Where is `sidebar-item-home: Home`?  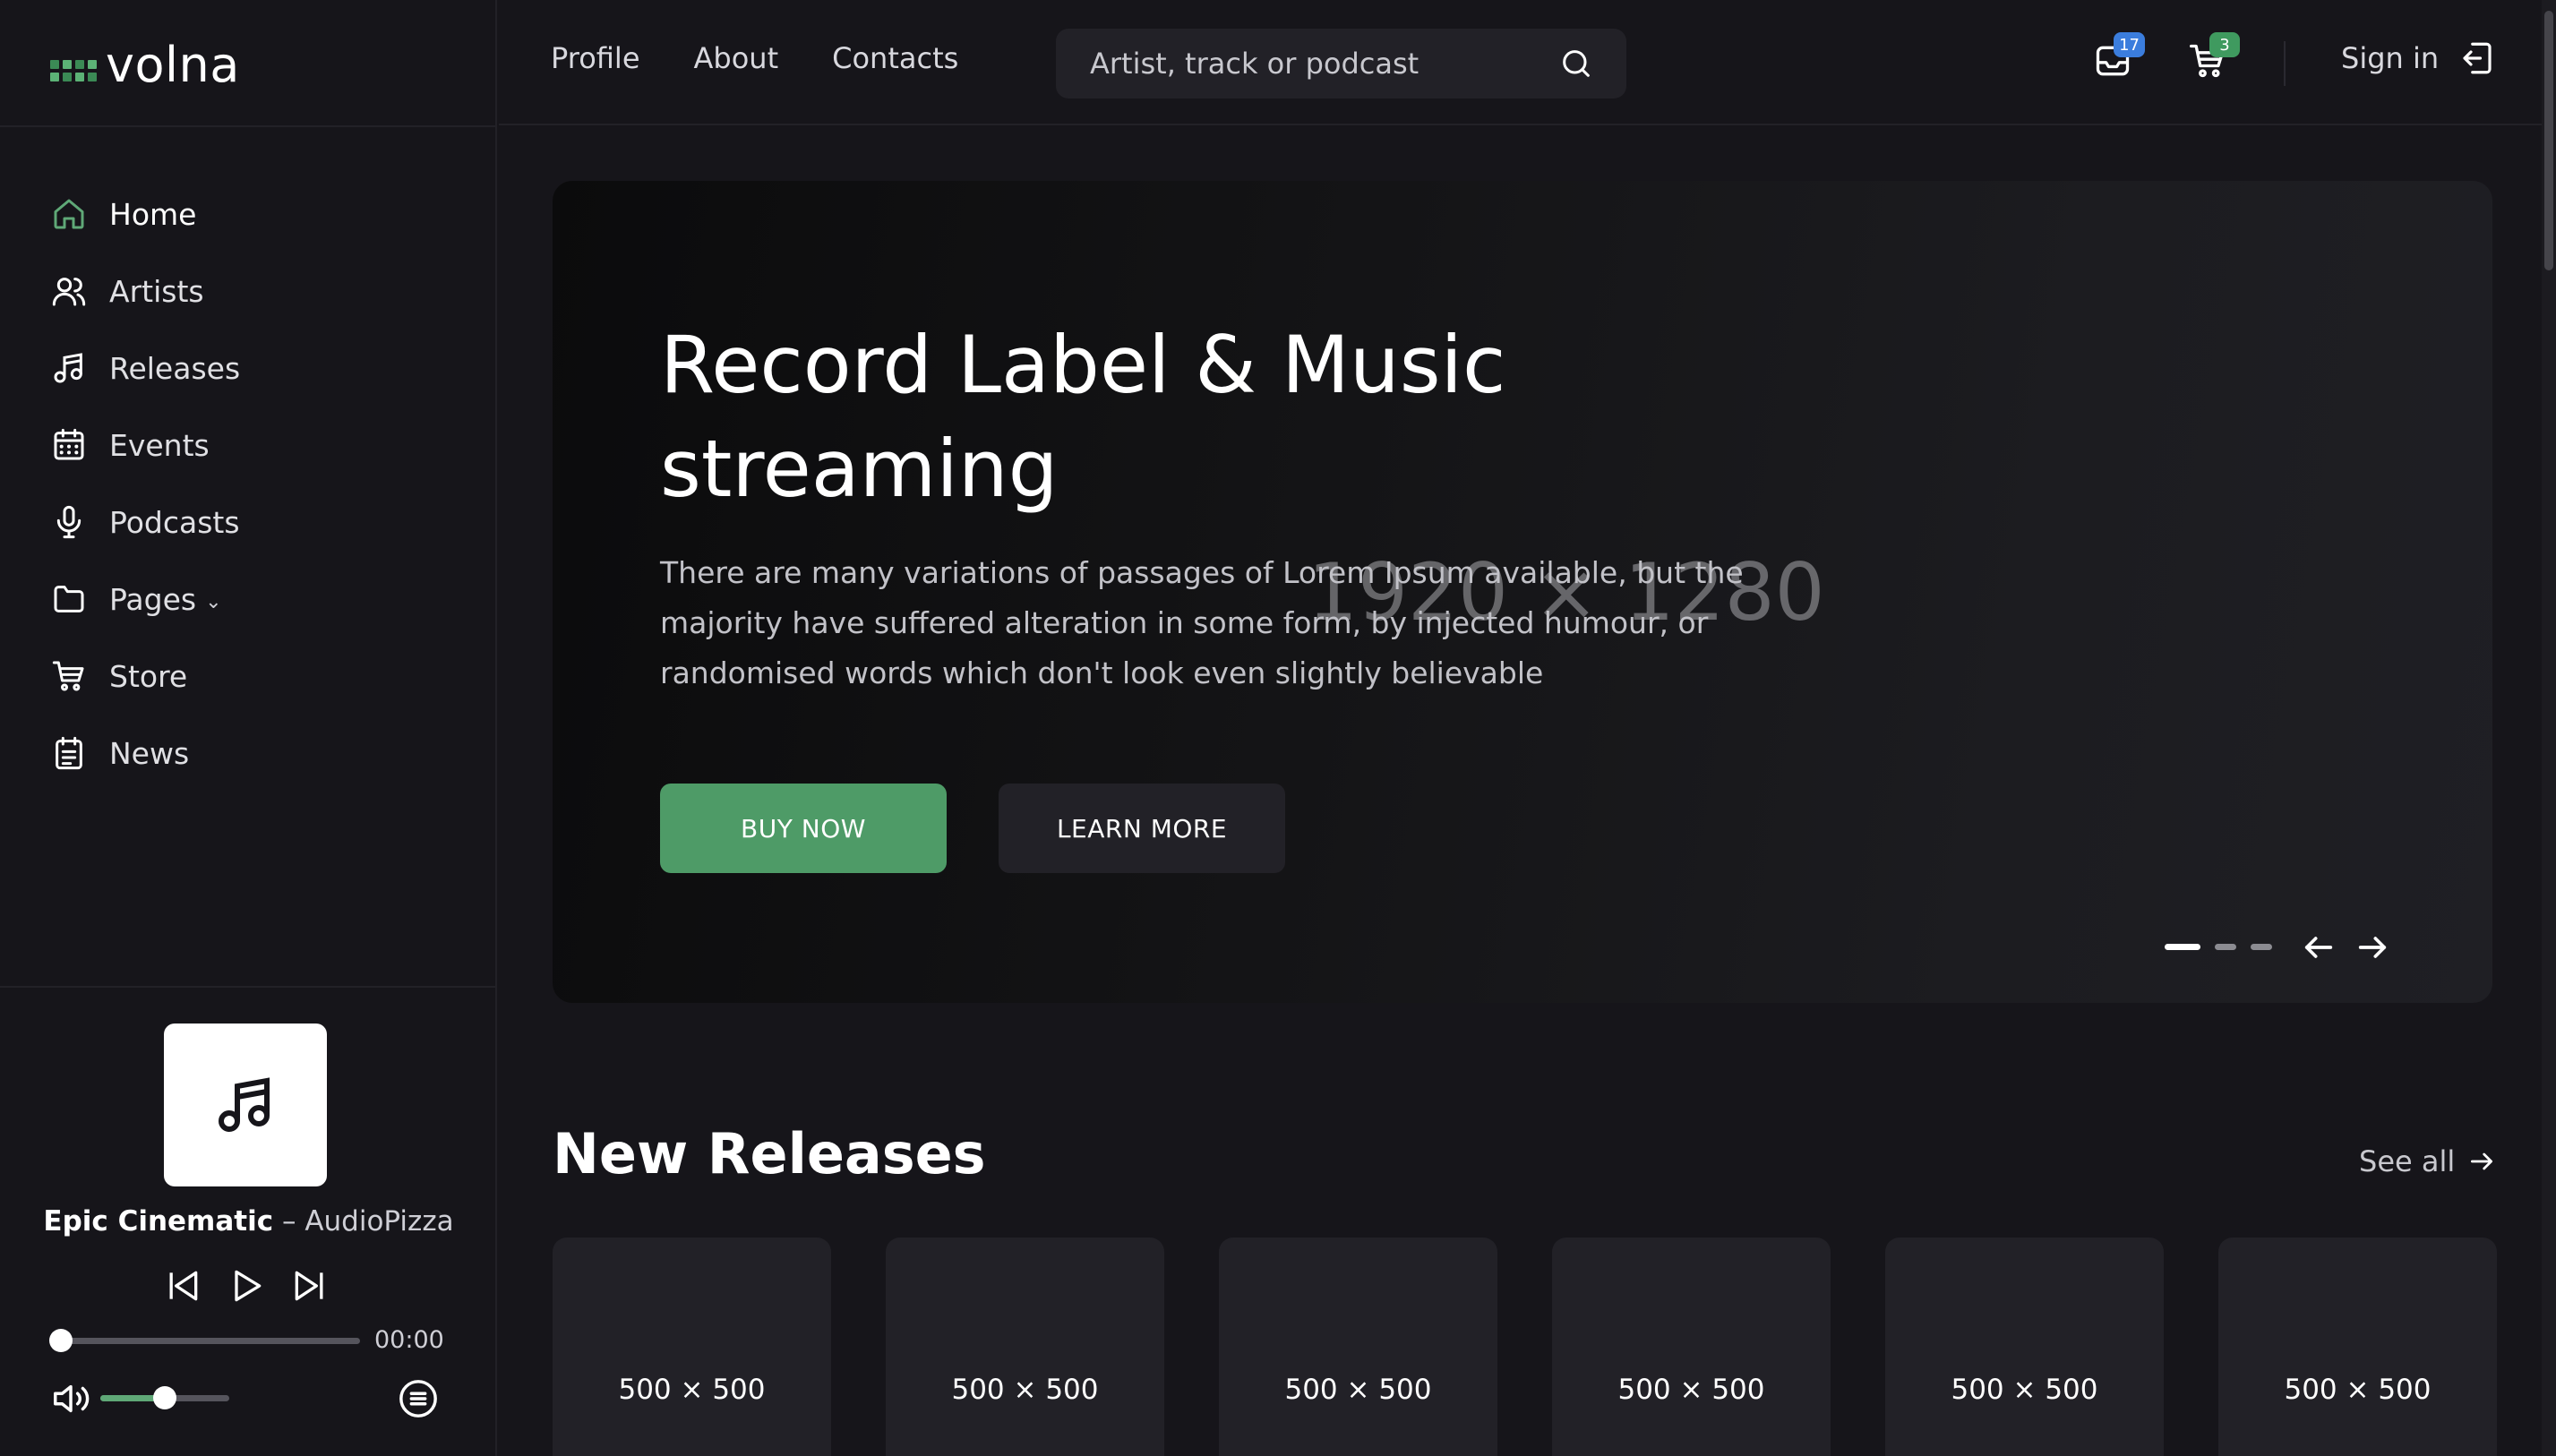 sidebar-item-home: Home is located at coordinates (145, 214).